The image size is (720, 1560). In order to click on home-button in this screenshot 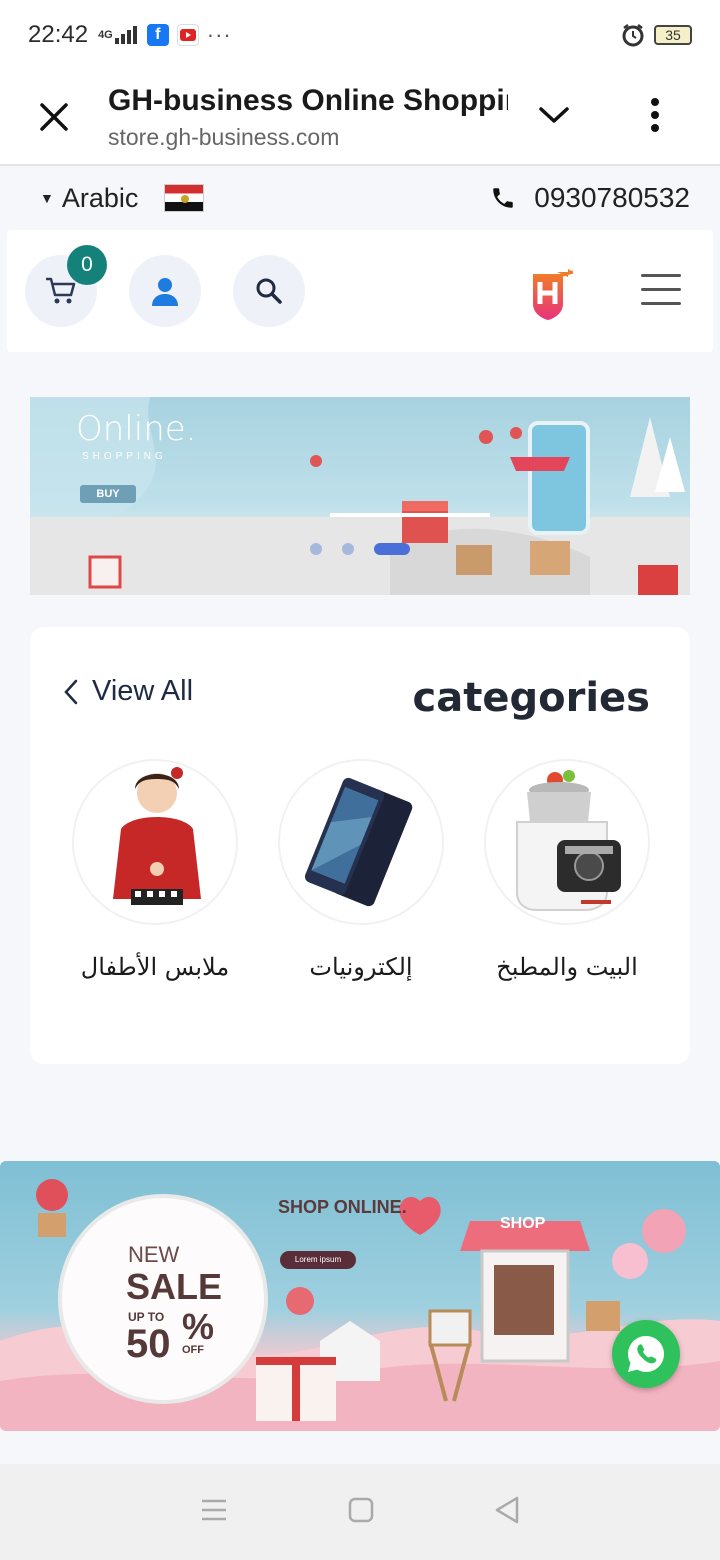, I will do `click(361, 1512)`.